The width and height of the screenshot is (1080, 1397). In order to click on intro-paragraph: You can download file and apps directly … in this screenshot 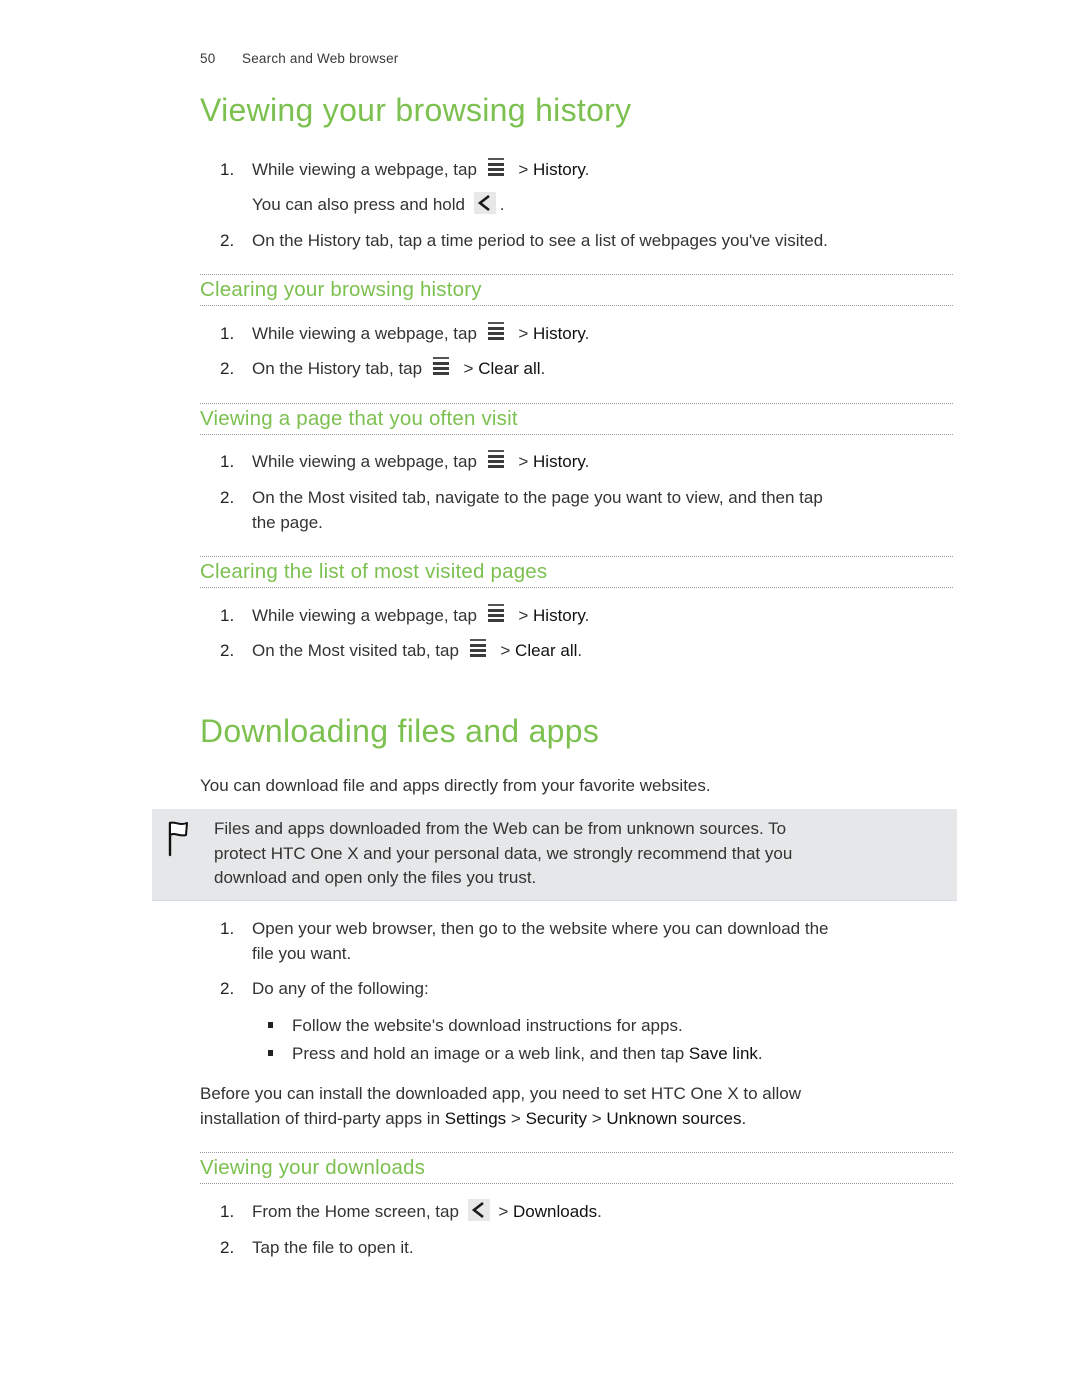, I will do `click(455, 785)`.